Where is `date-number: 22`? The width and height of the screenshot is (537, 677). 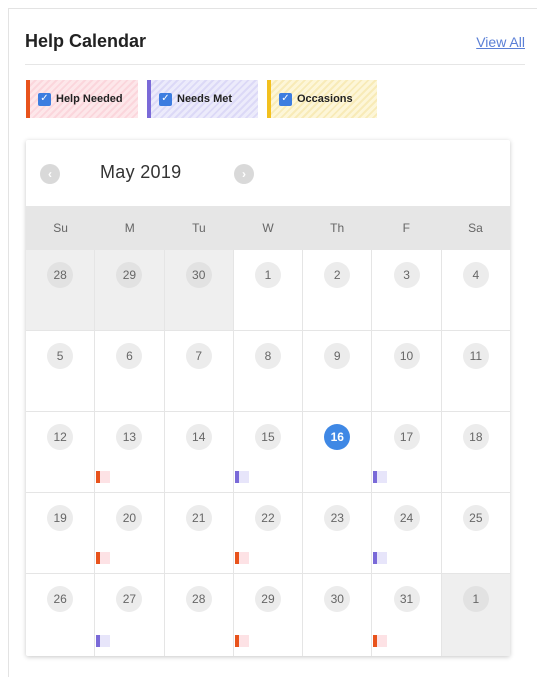
date-number: 22 is located at coordinates (267, 518).